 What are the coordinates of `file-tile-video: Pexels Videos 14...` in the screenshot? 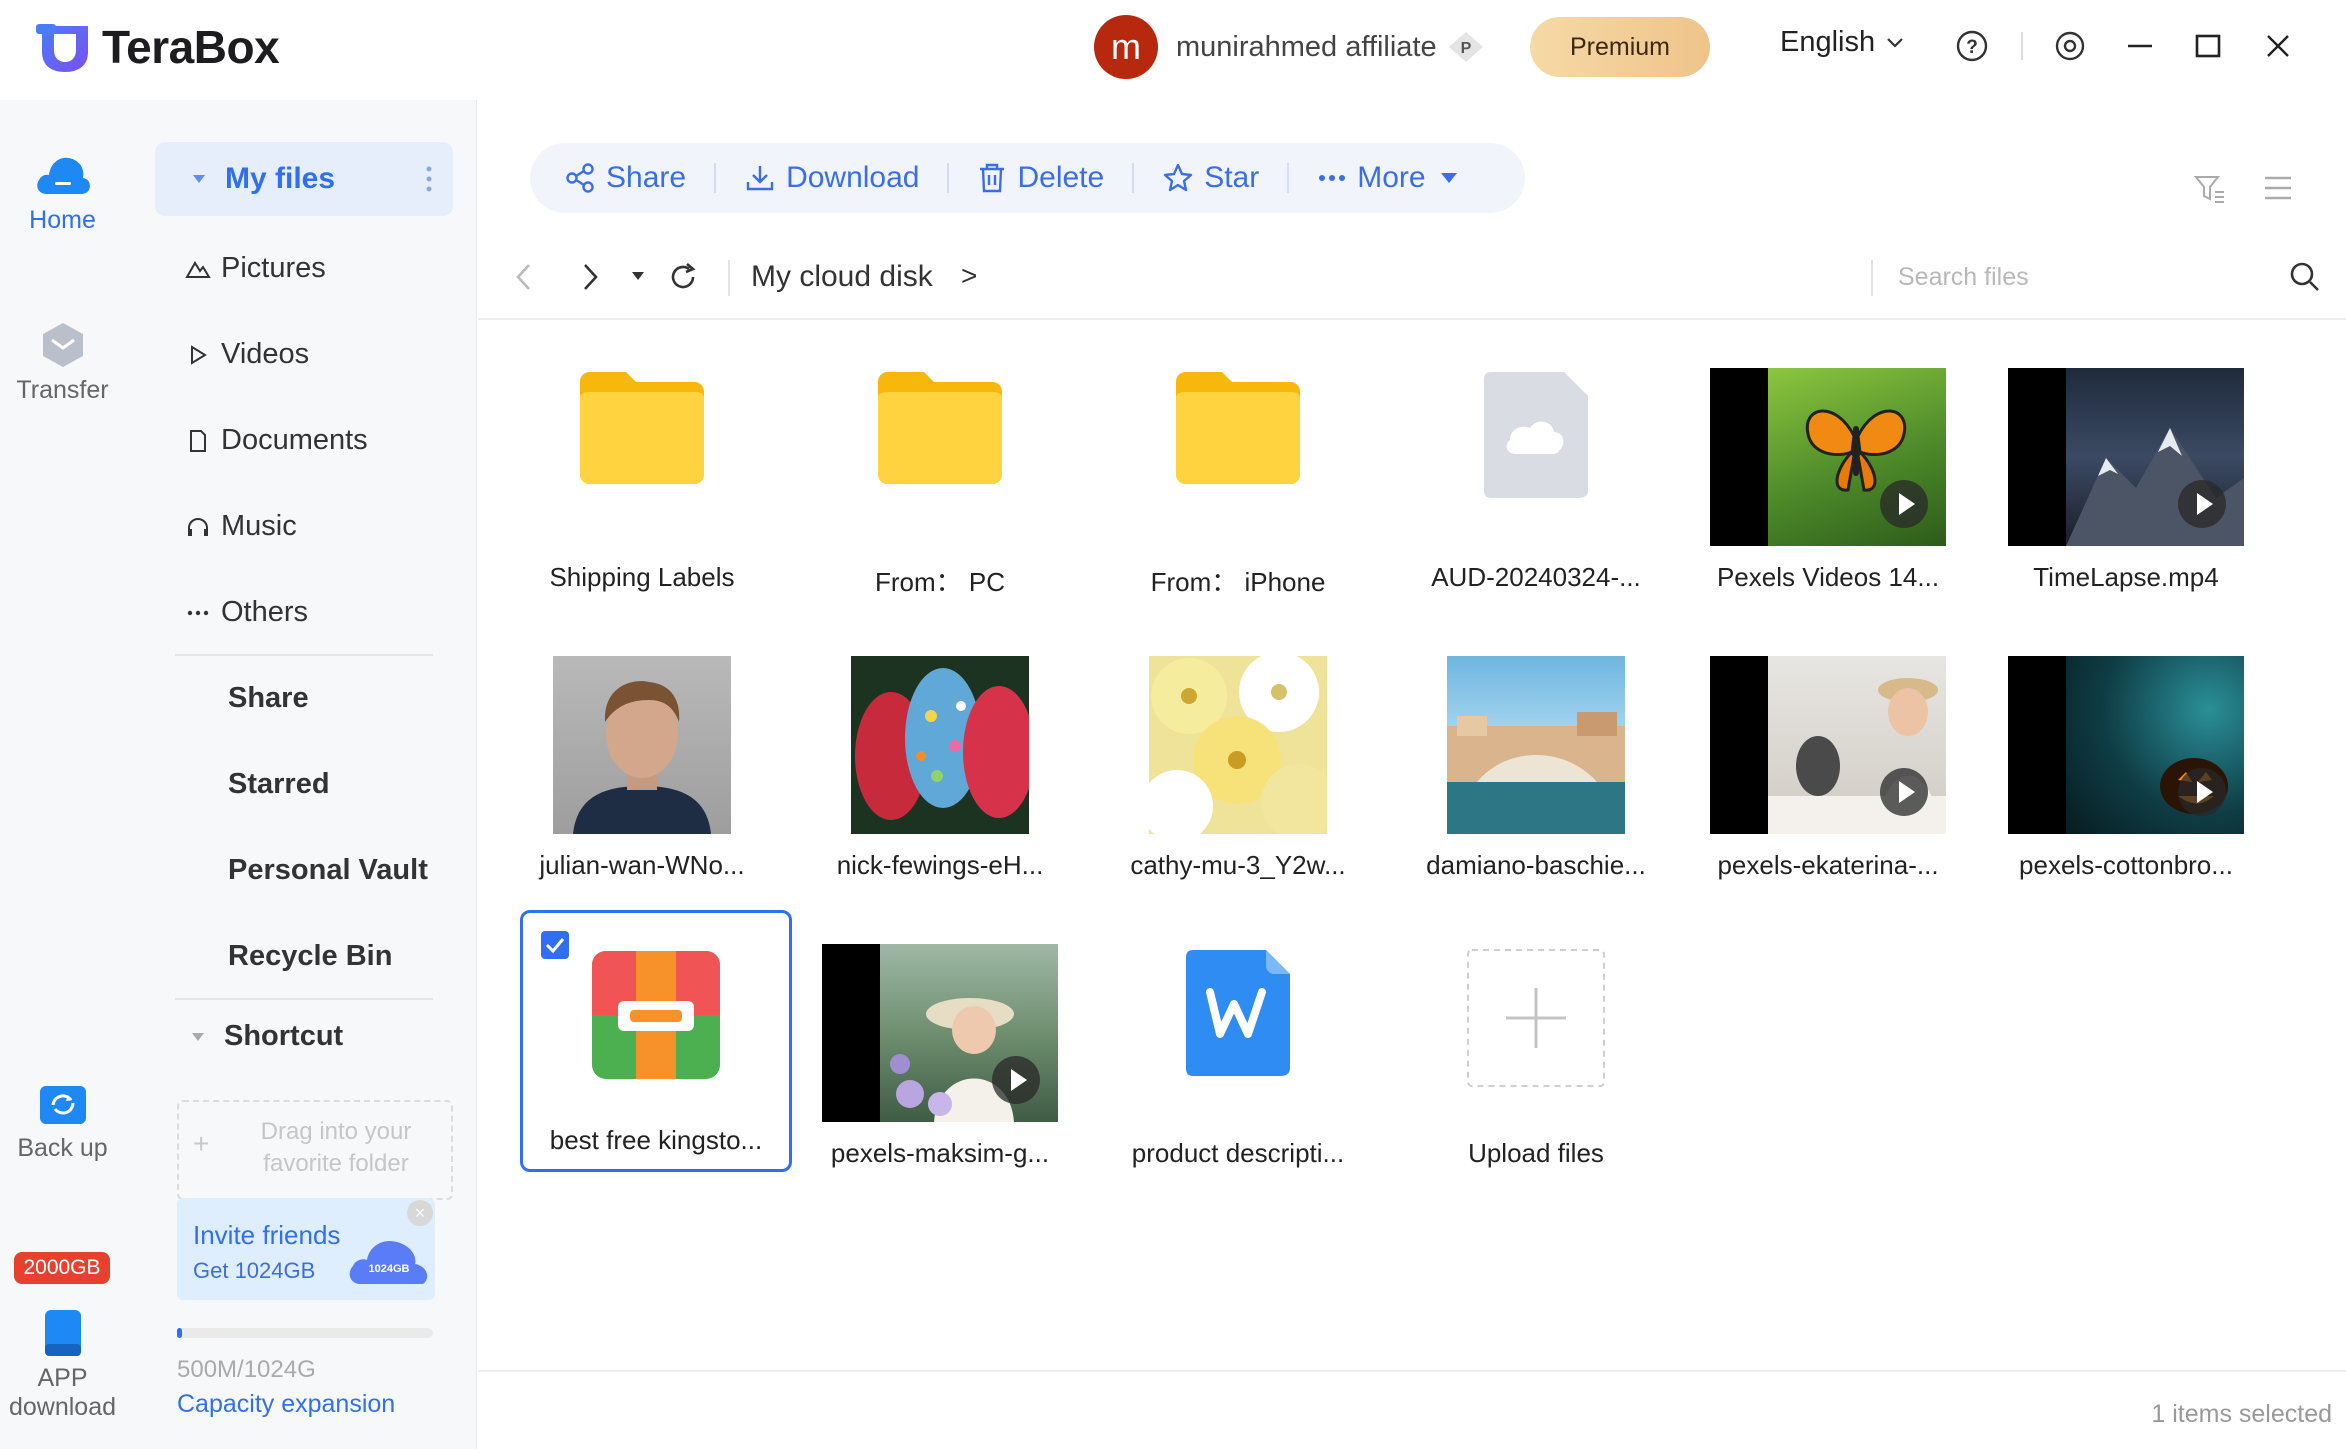 It's located at (1828, 468).